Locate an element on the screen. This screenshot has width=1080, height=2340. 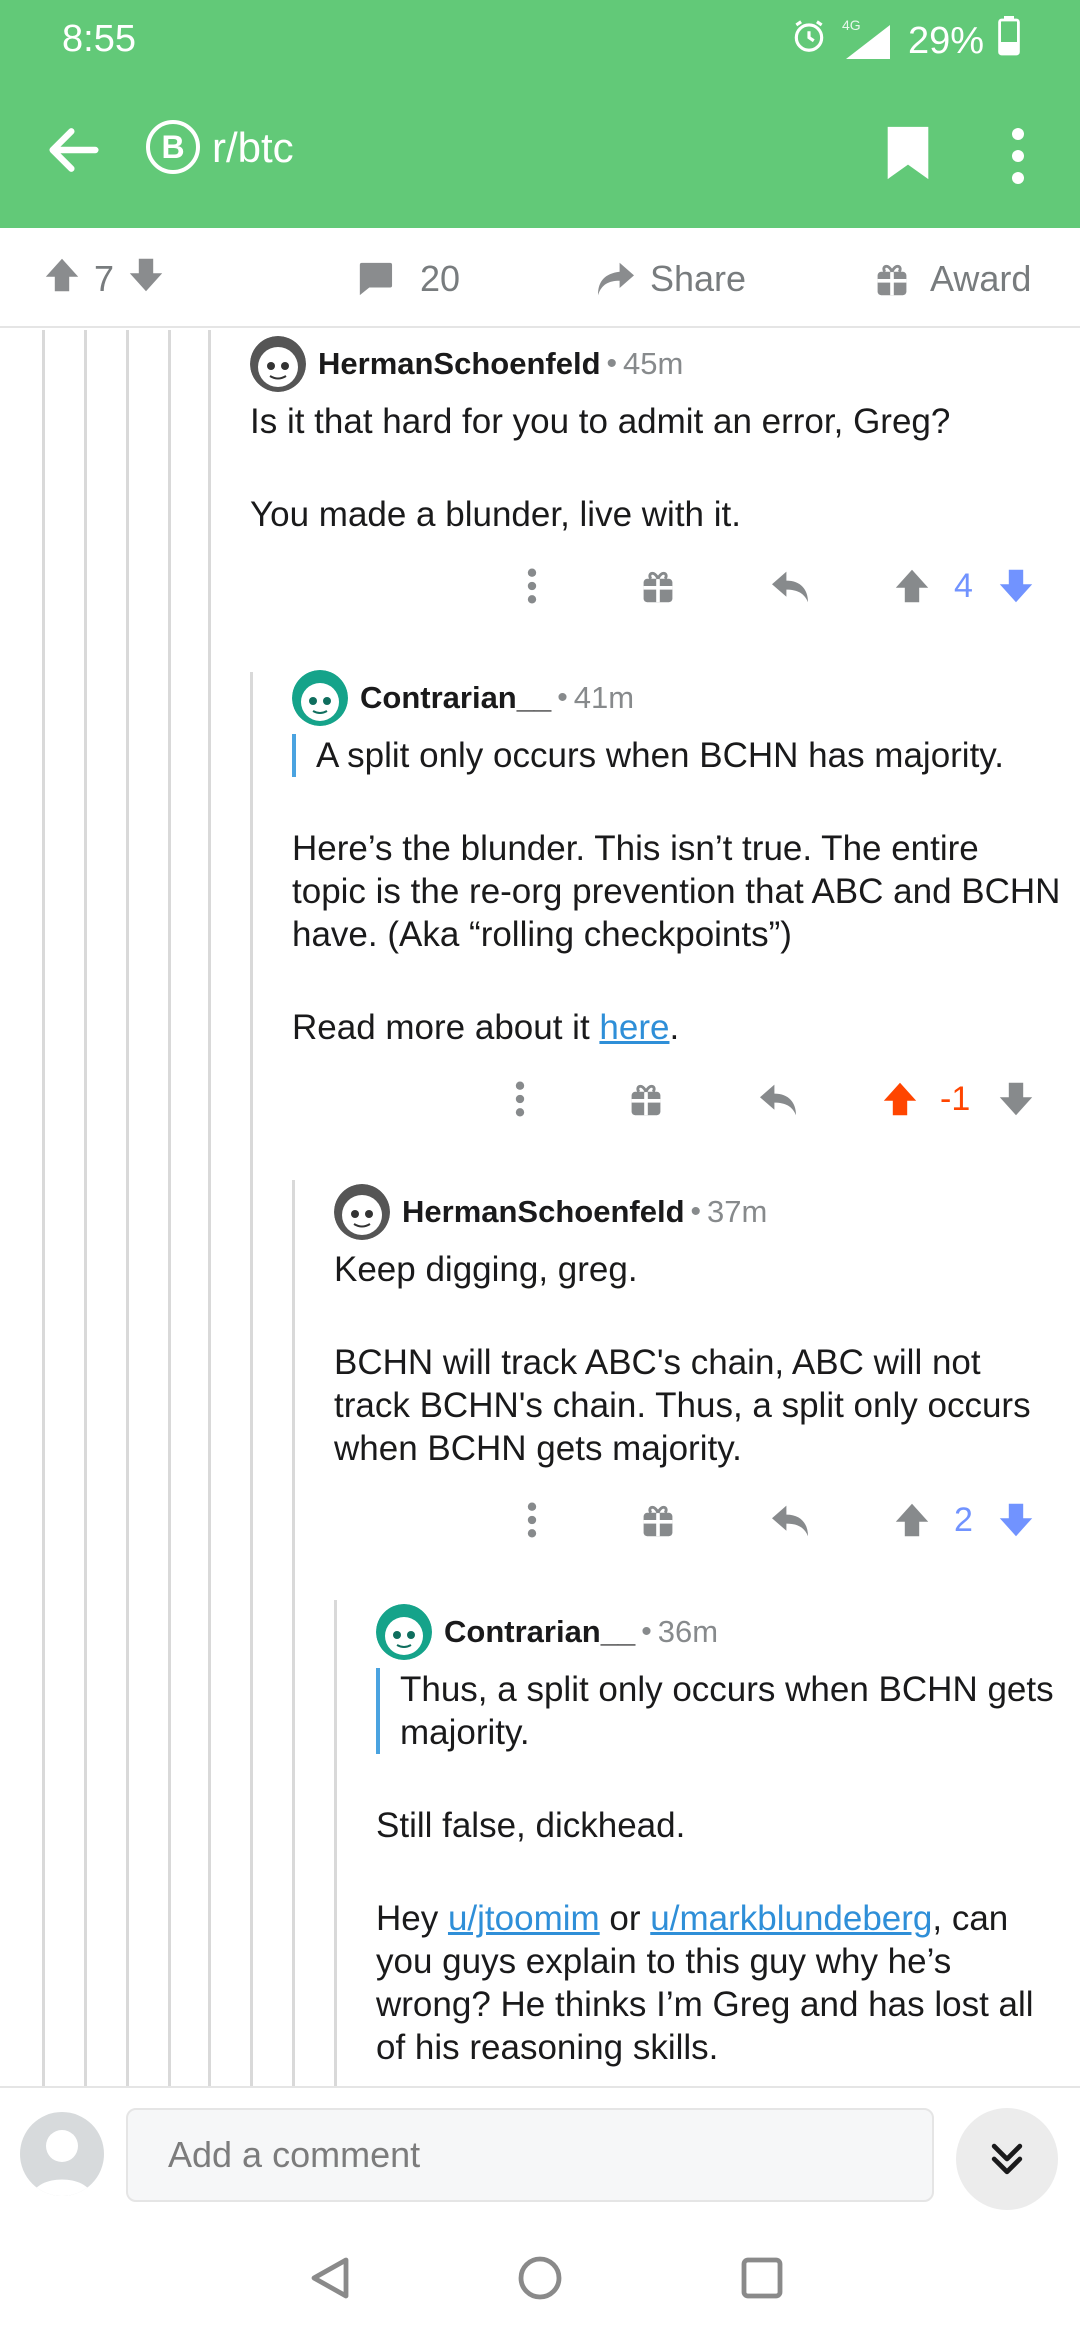
subreddit-name: r/btc is located at coordinates (253, 148).